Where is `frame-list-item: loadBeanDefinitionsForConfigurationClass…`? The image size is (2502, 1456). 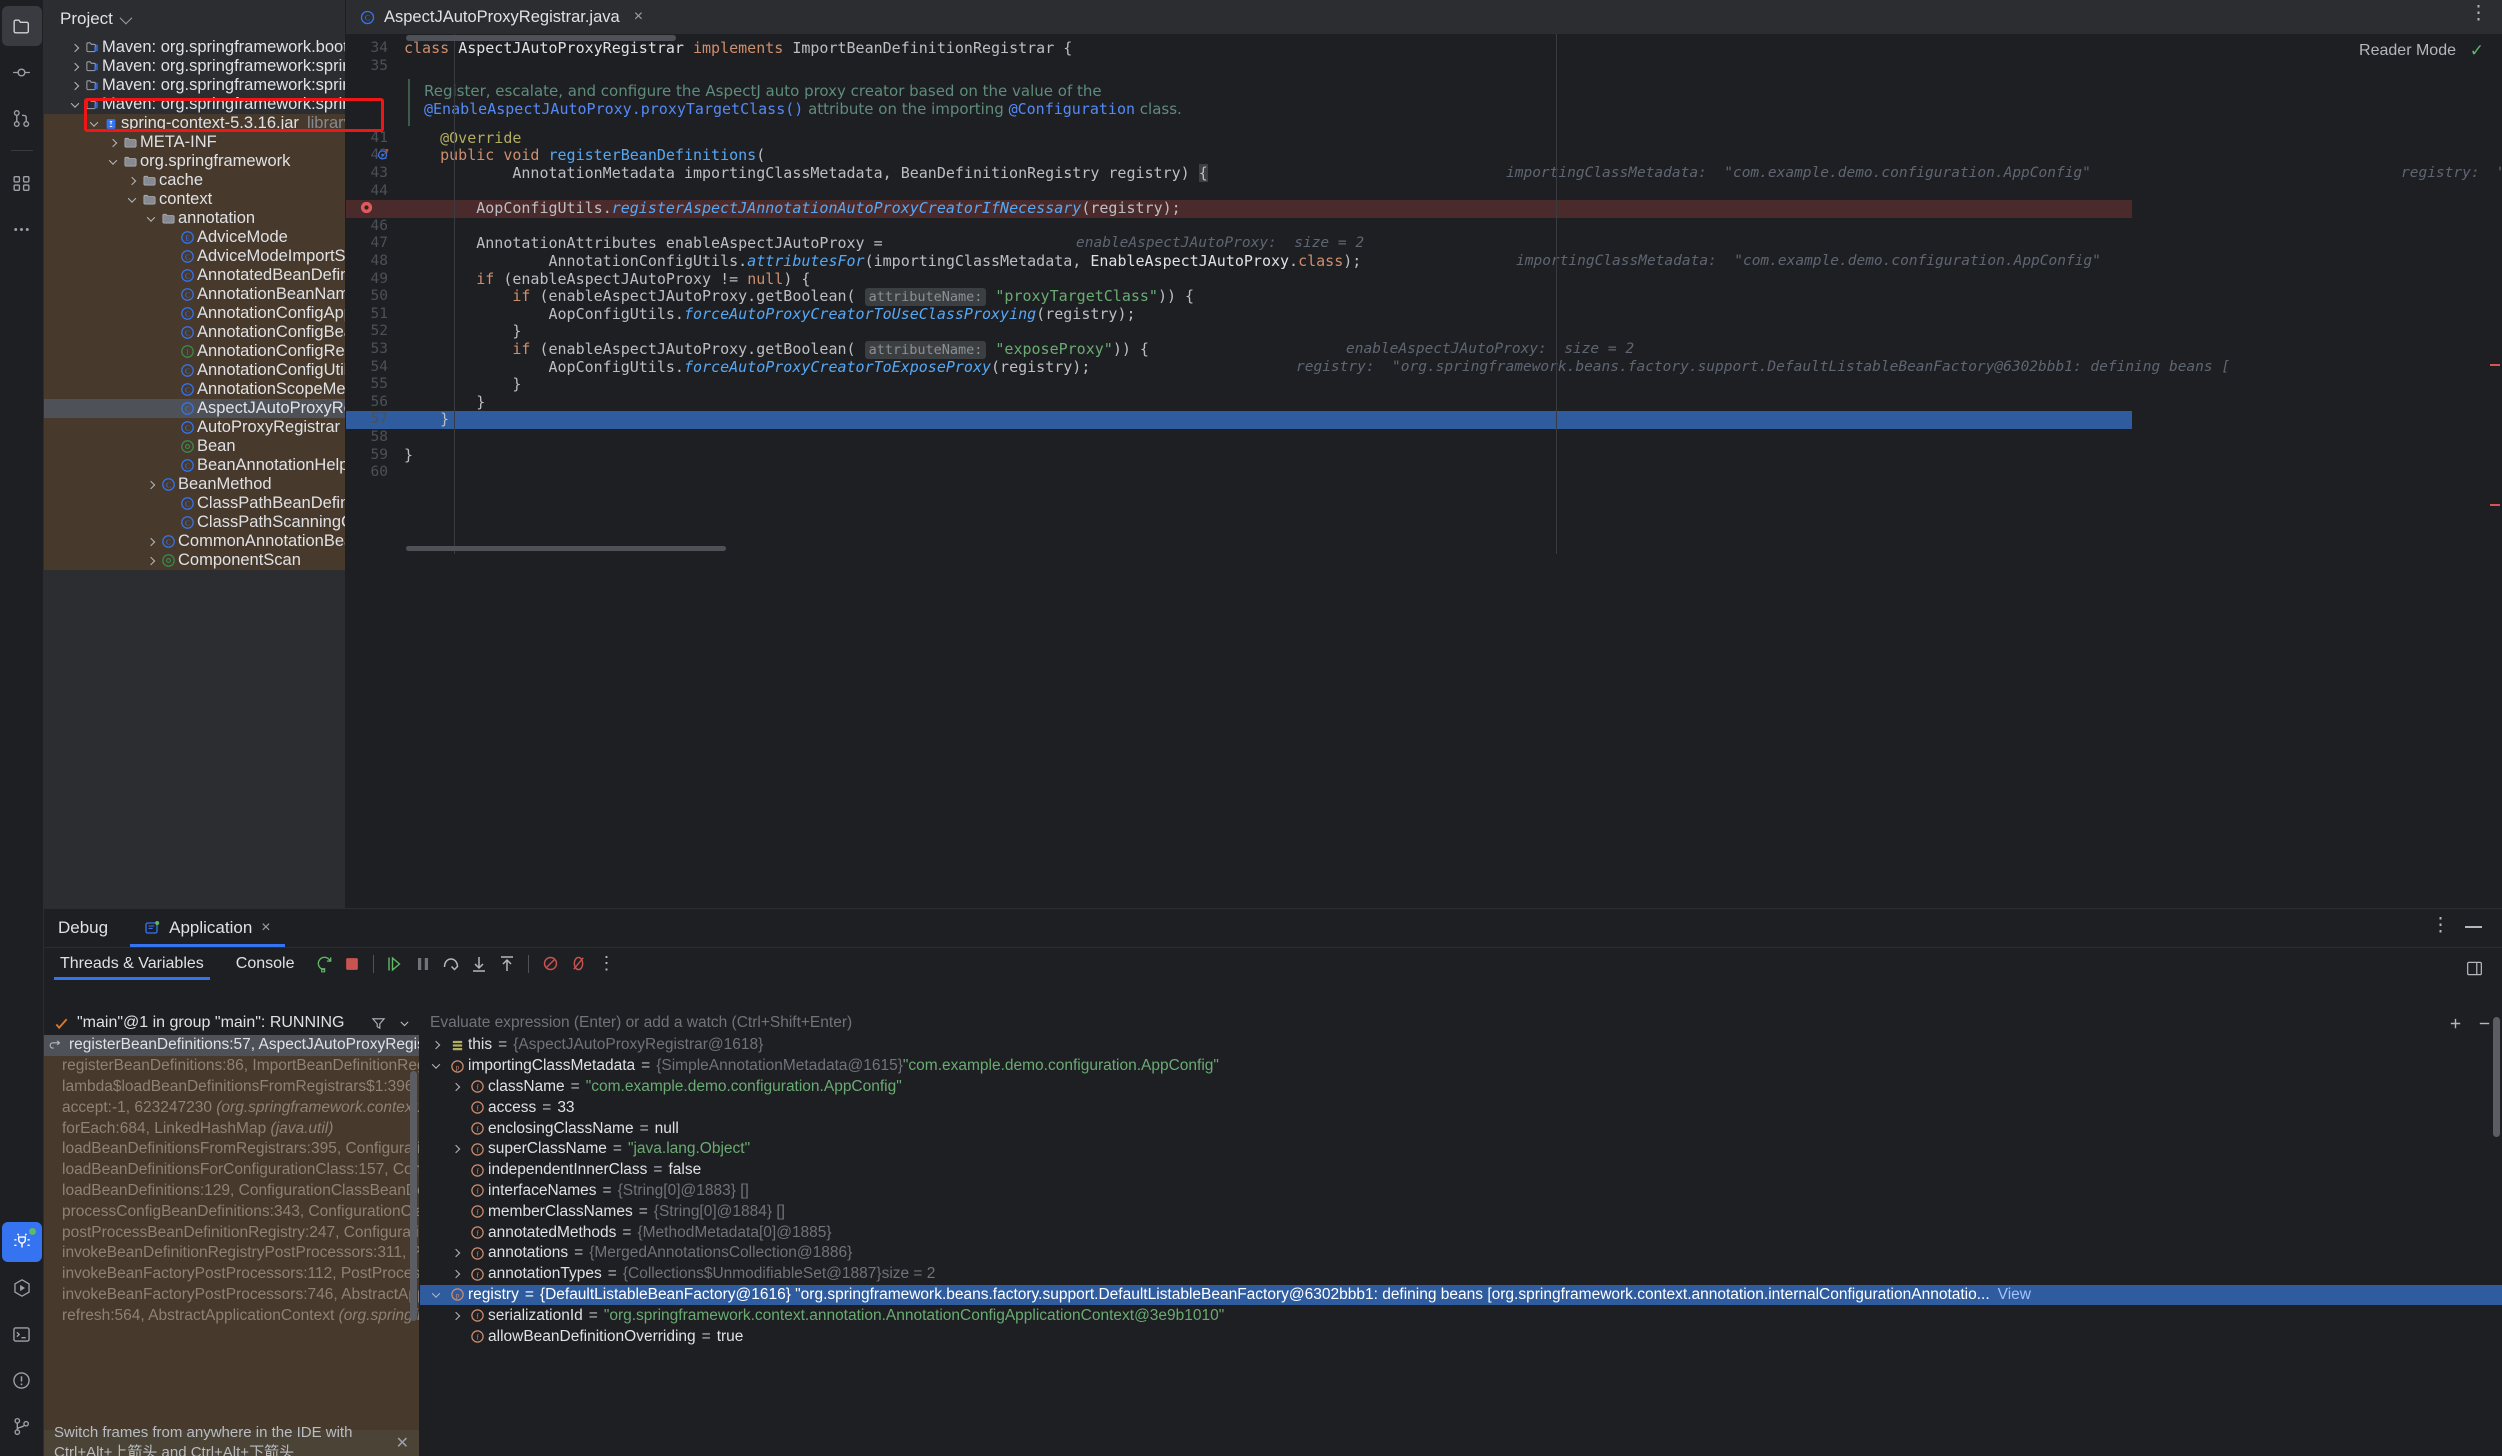
frame-list-item: loadBeanDefinitionsForConfigurationClass… is located at coordinates (231, 1170).